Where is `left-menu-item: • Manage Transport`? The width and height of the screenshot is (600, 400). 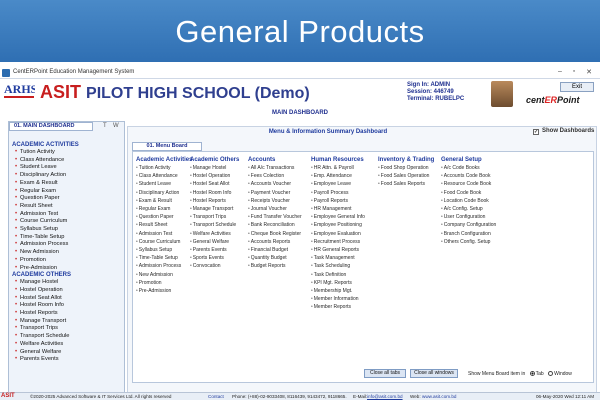 left-menu-item: • Manage Transport is located at coordinates (67, 322).